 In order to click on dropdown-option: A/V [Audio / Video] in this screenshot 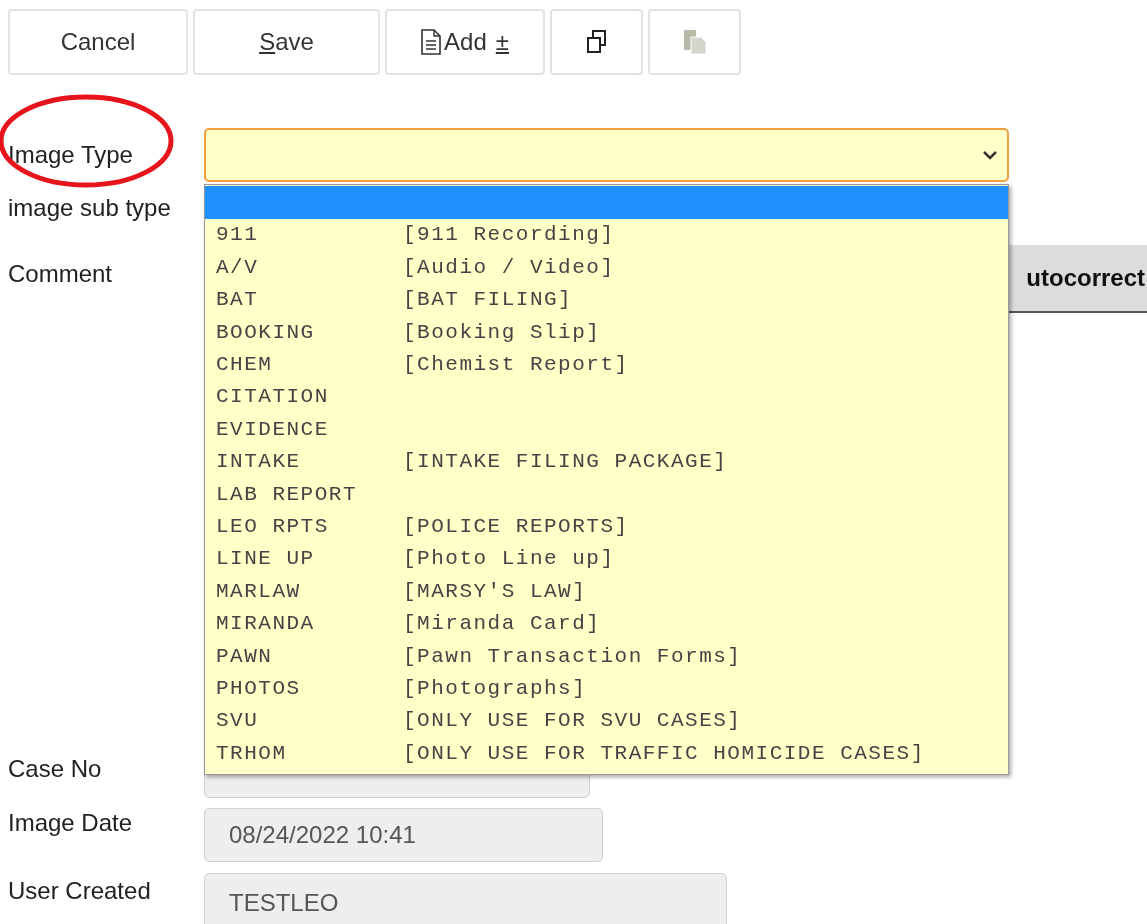, I will do `click(606, 267)`.